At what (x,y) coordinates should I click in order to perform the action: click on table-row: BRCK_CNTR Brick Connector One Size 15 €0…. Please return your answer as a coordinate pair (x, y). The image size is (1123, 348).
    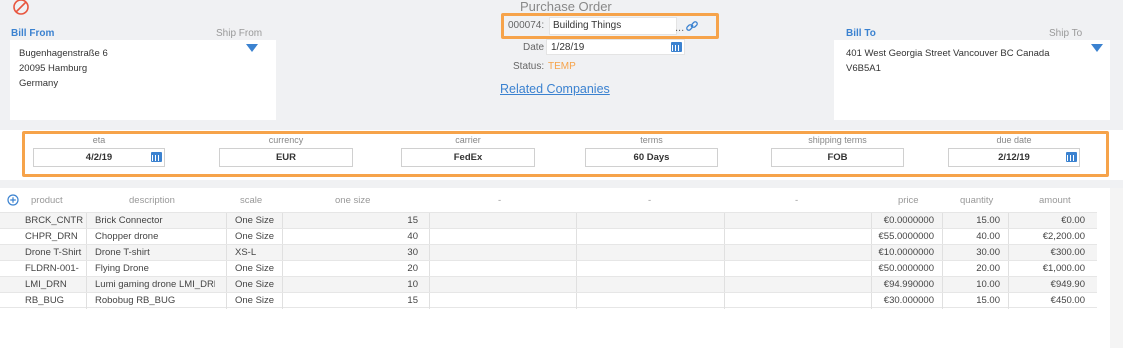
    Looking at the image, I should click on (548, 220).